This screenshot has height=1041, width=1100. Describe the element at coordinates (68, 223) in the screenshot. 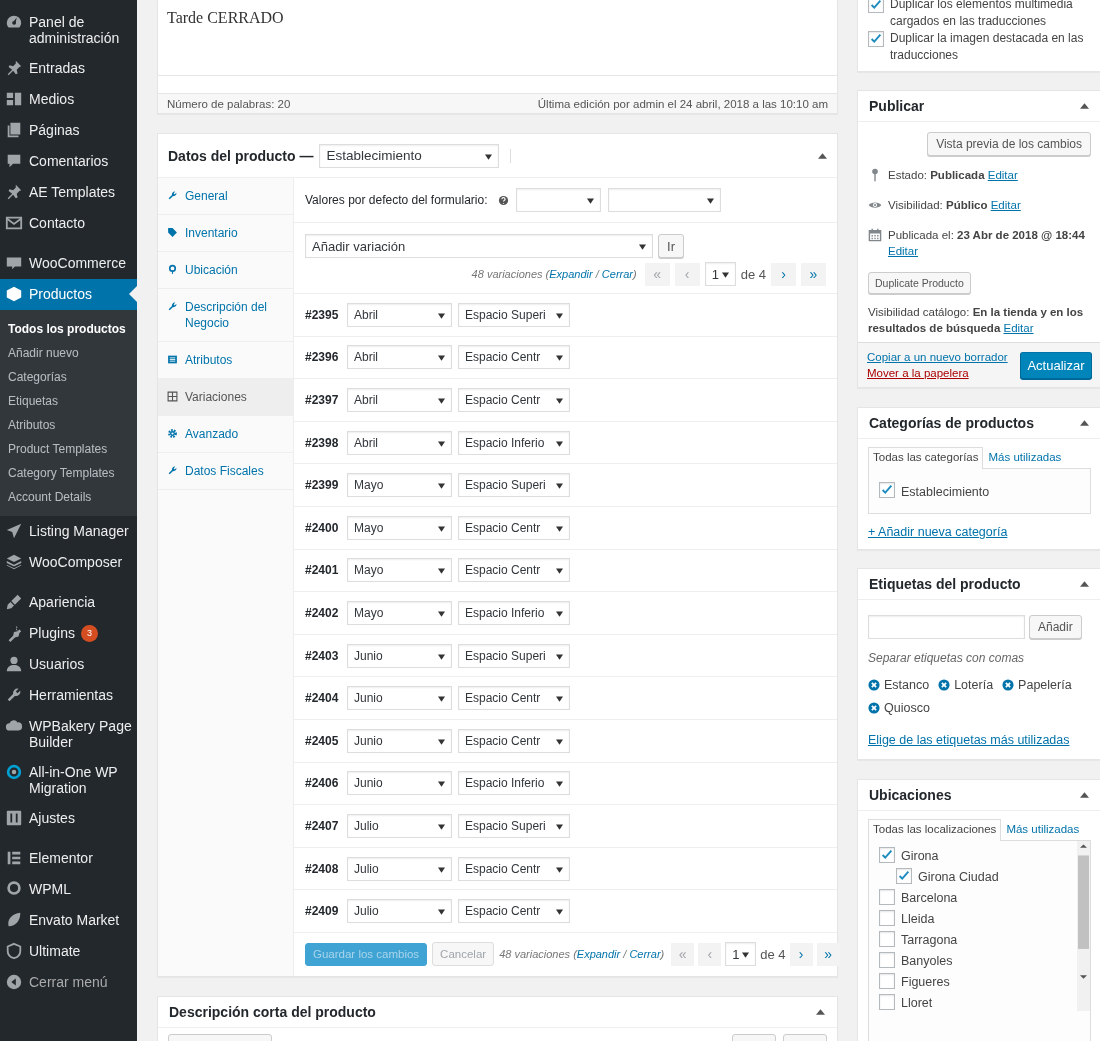

I see `menu-item: Contacto` at that location.